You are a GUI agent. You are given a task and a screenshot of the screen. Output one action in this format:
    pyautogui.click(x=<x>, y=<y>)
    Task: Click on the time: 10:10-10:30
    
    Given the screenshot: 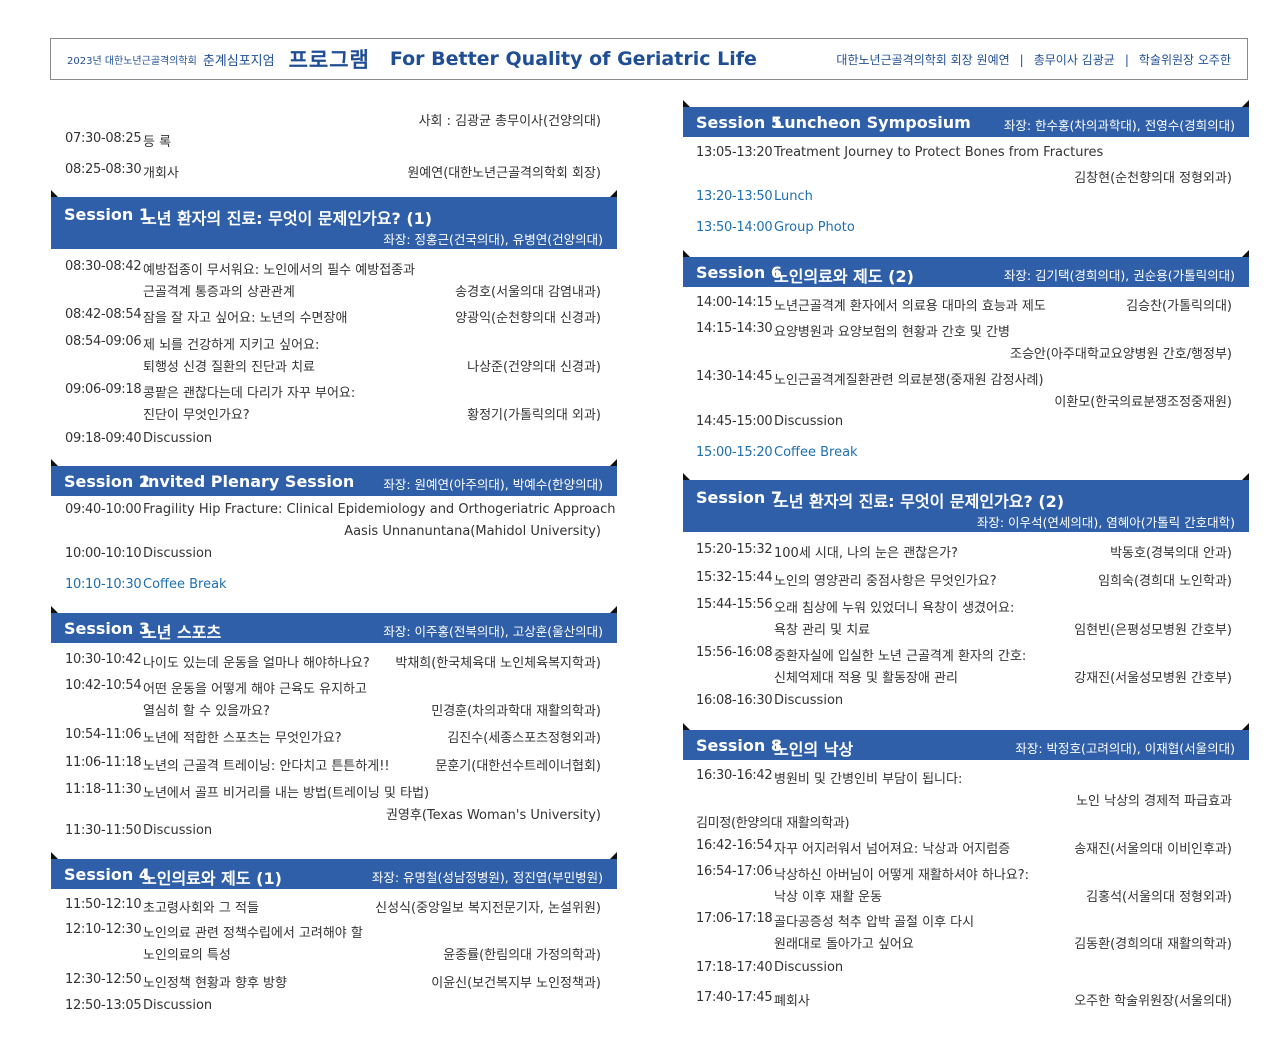 What is the action you would take?
    pyautogui.click(x=103, y=584)
    